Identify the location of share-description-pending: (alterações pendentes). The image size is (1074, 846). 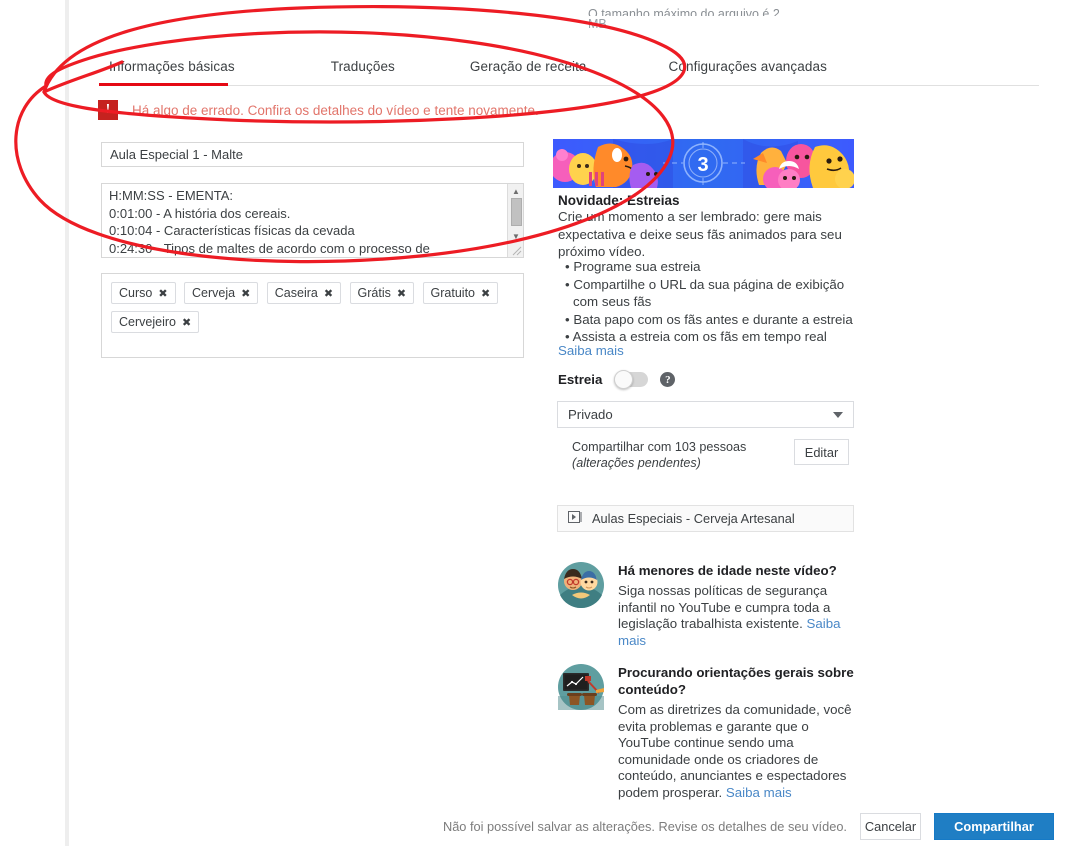
(636, 463).